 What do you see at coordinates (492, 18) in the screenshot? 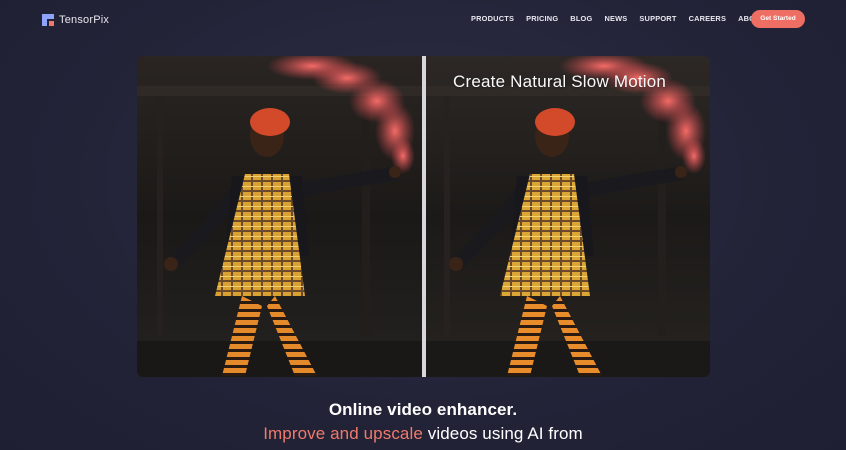
I see `nav-products: PRODUCTS` at bounding box center [492, 18].